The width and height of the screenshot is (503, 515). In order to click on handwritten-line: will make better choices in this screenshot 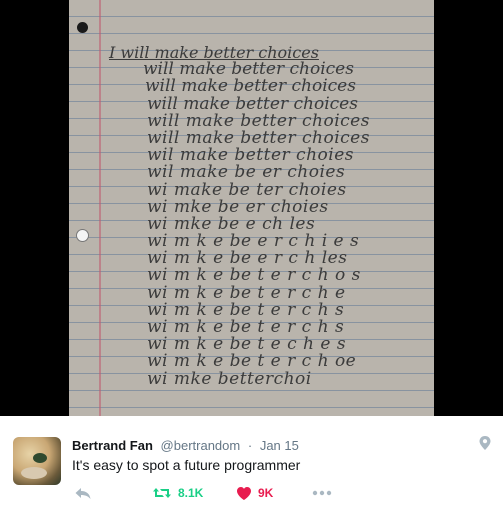, I will do `click(250, 86)`.